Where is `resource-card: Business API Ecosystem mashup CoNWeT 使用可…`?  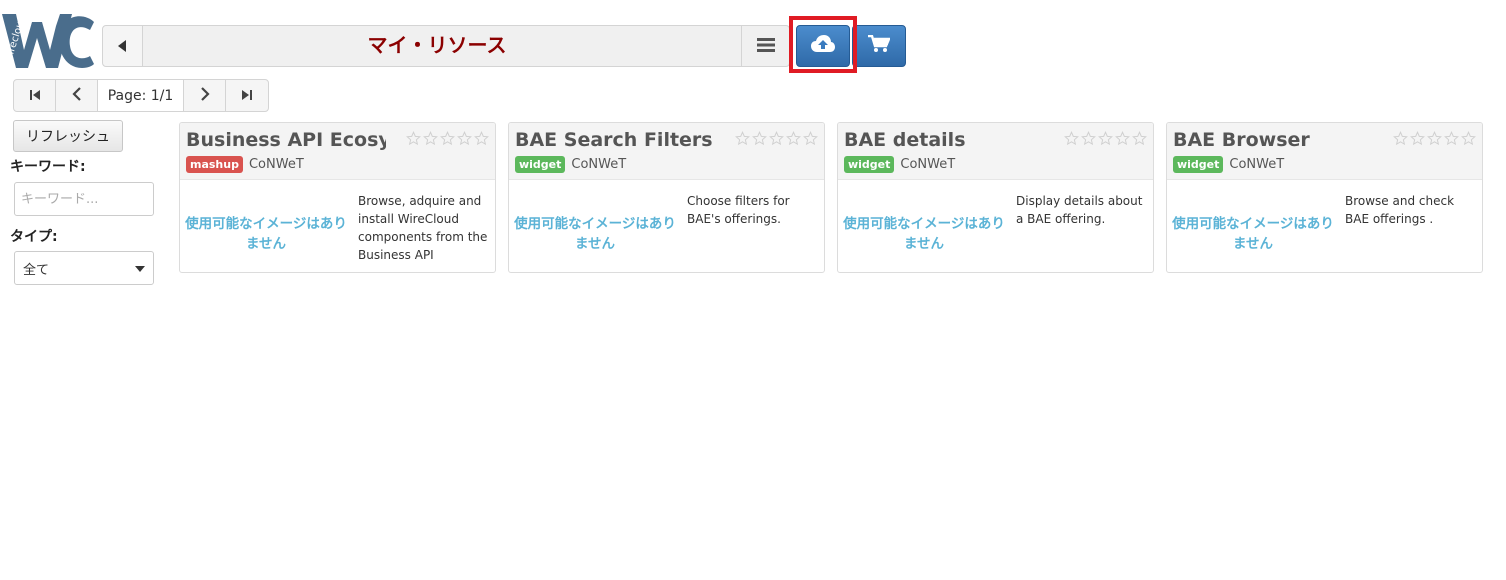 resource-card: Business API Ecosystem mashup CoNWeT 使用可… is located at coordinates (337, 197).